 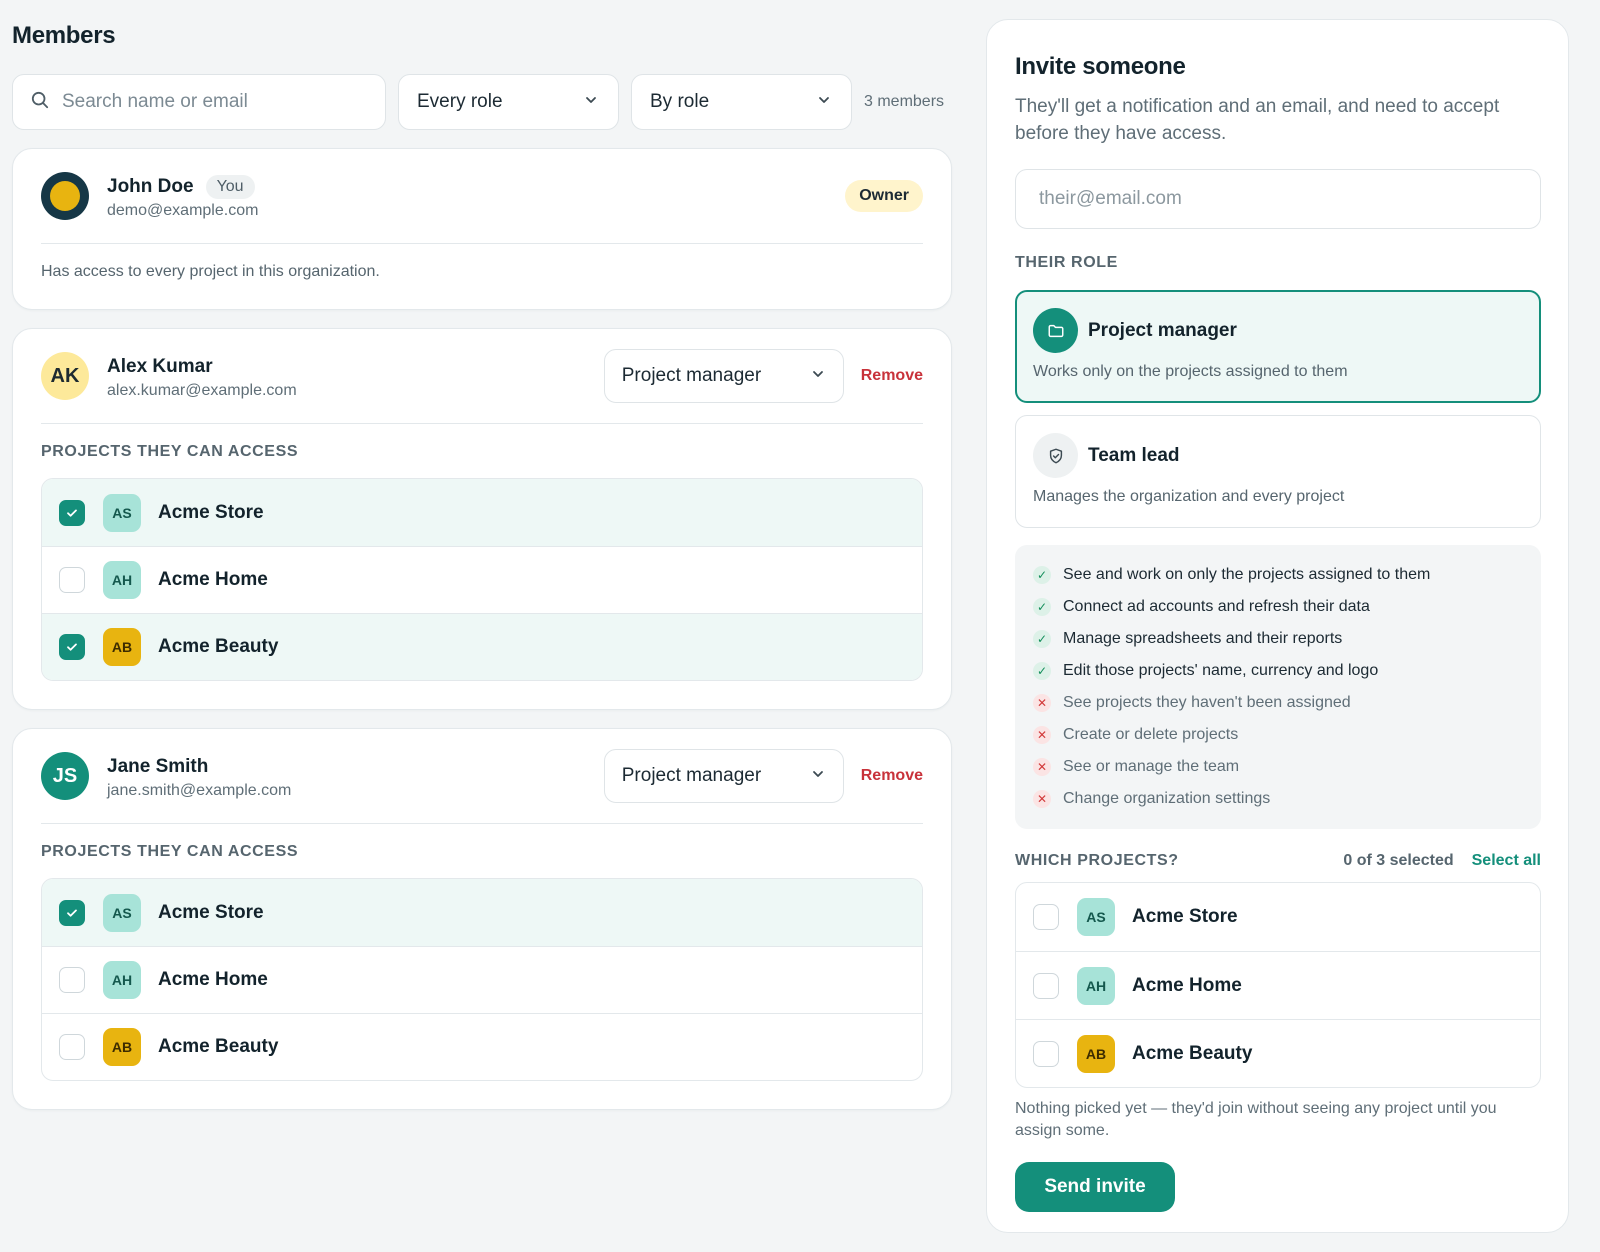 What do you see at coordinates (65, 776) in the screenshot?
I see `avatar: JS` at bounding box center [65, 776].